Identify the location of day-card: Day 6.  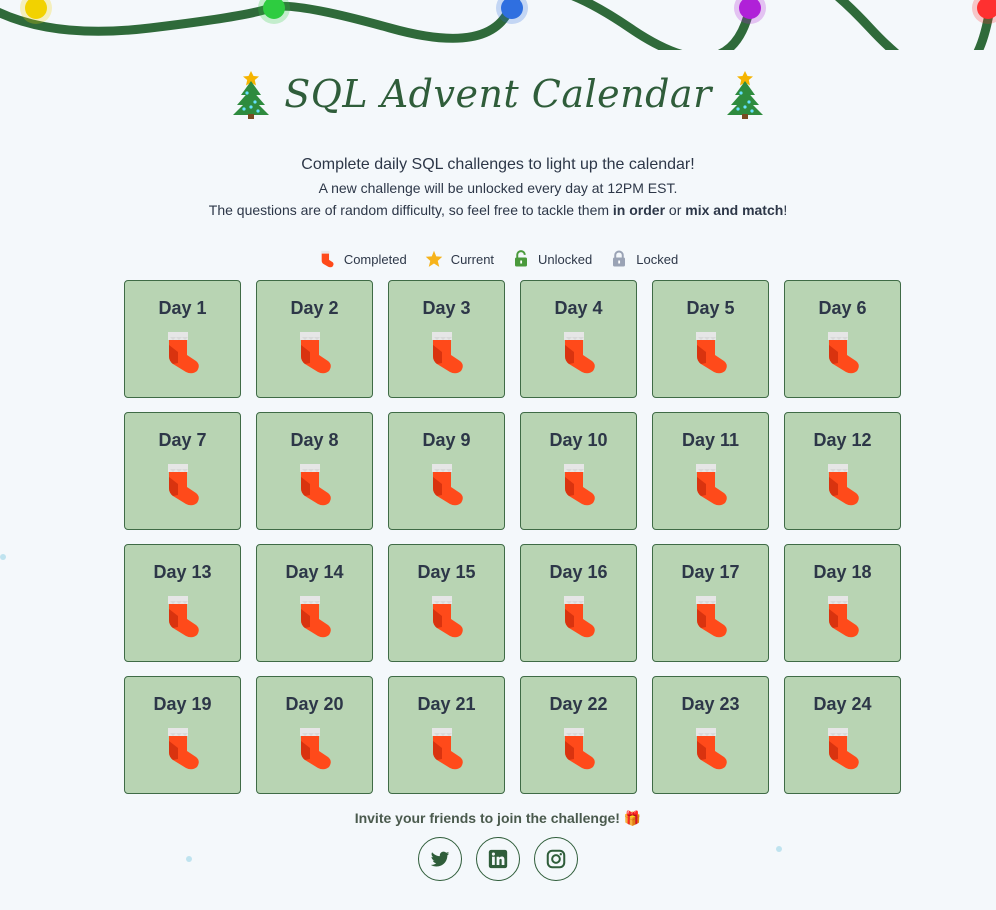
(842, 339).